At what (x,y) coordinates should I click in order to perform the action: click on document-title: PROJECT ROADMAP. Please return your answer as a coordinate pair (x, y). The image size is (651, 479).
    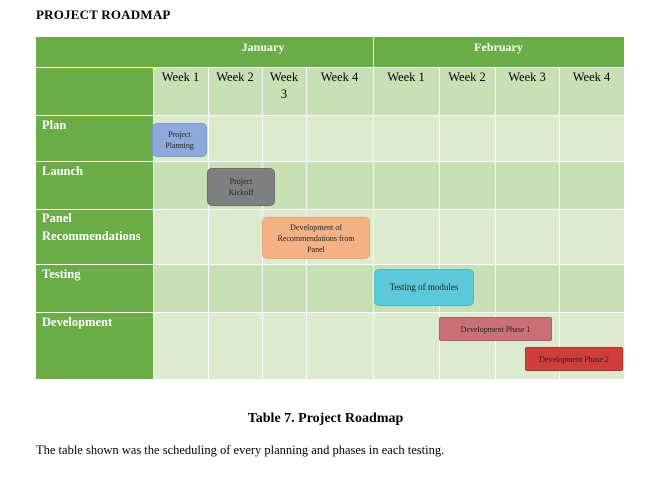
    Looking at the image, I should click on (103, 14).